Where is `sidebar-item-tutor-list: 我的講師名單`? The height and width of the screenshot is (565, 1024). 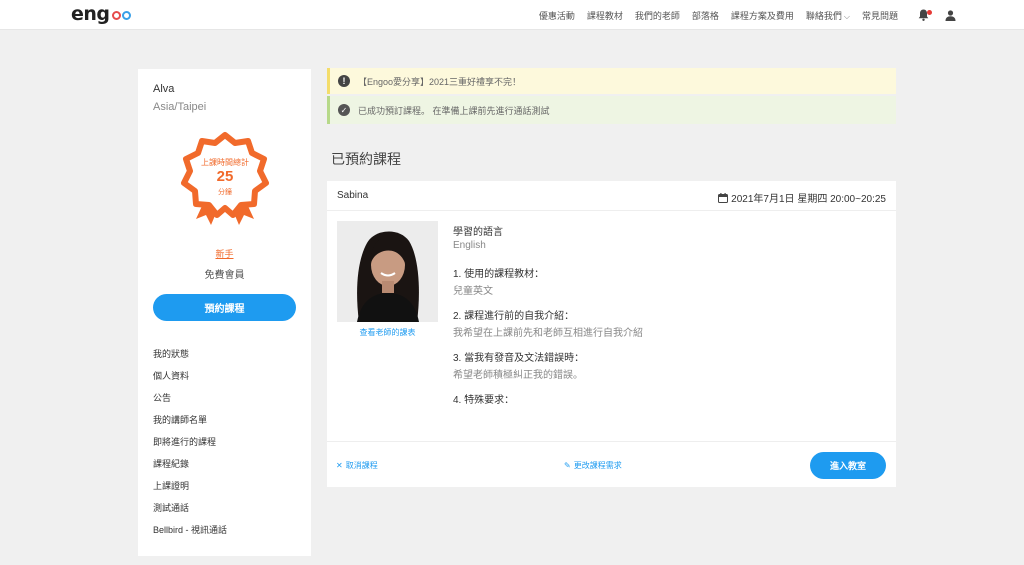
sidebar-item-tutor-list: 我的講師名單 is located at coordinates (190, 419).